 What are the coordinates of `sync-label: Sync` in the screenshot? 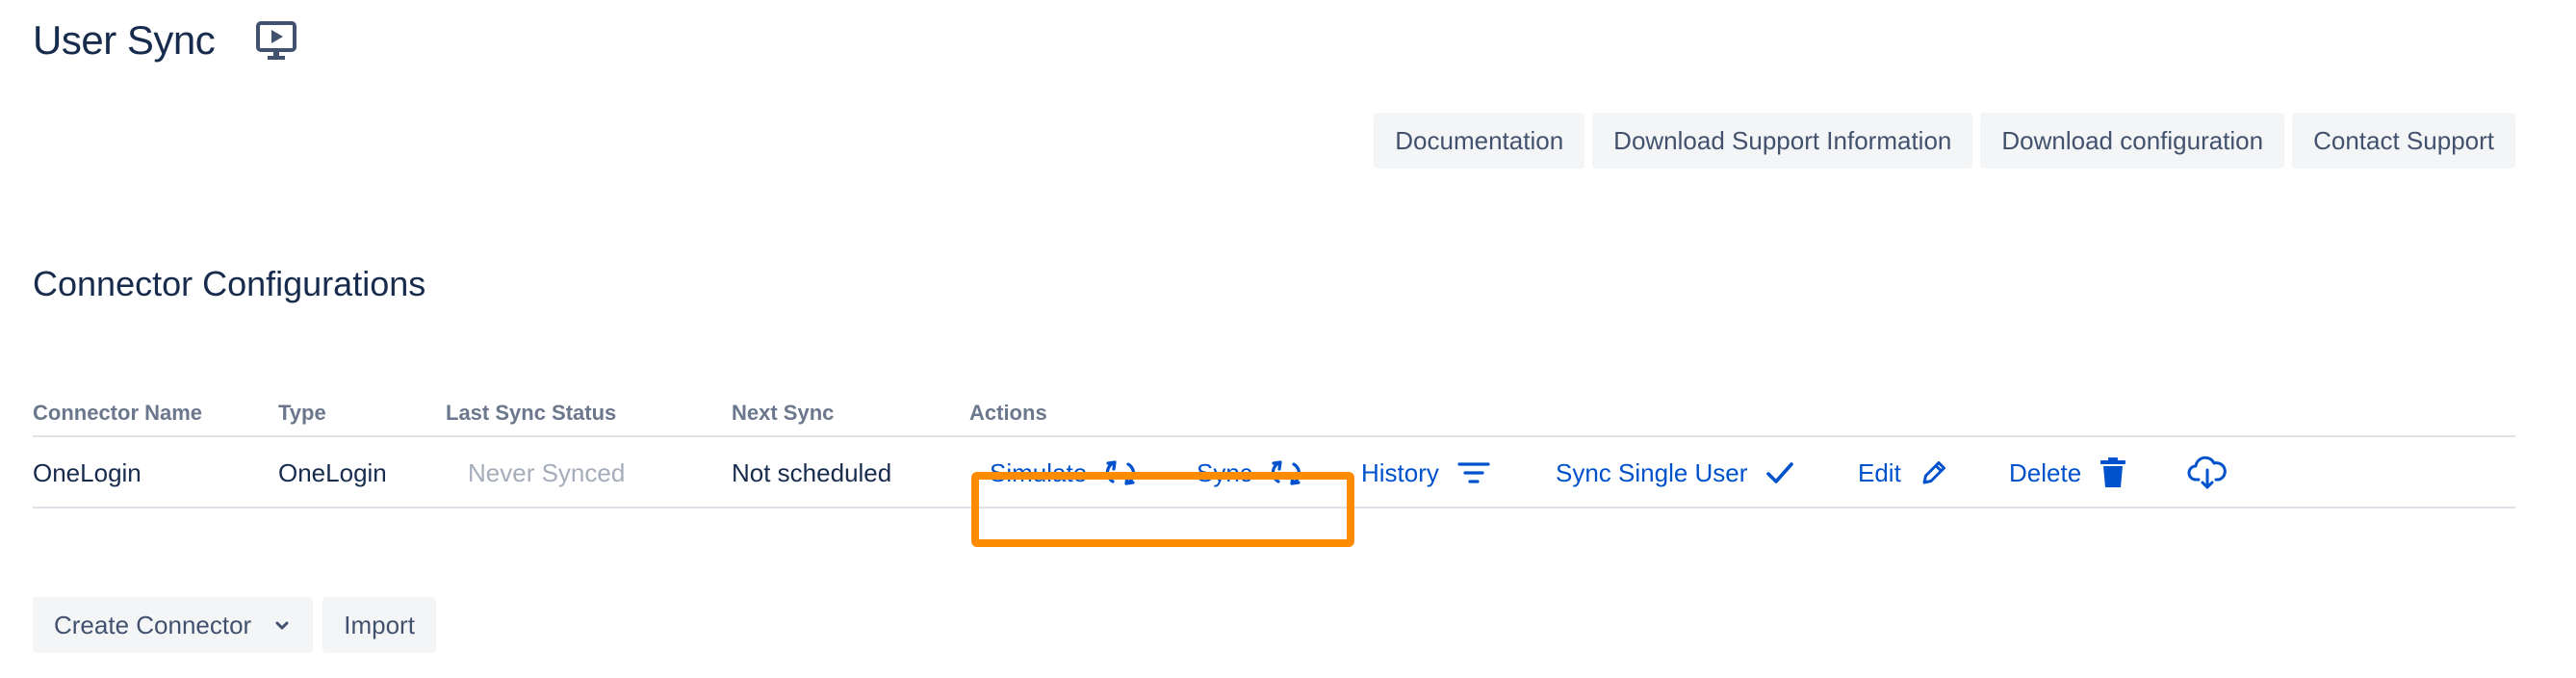 It's located at (1224, 472).